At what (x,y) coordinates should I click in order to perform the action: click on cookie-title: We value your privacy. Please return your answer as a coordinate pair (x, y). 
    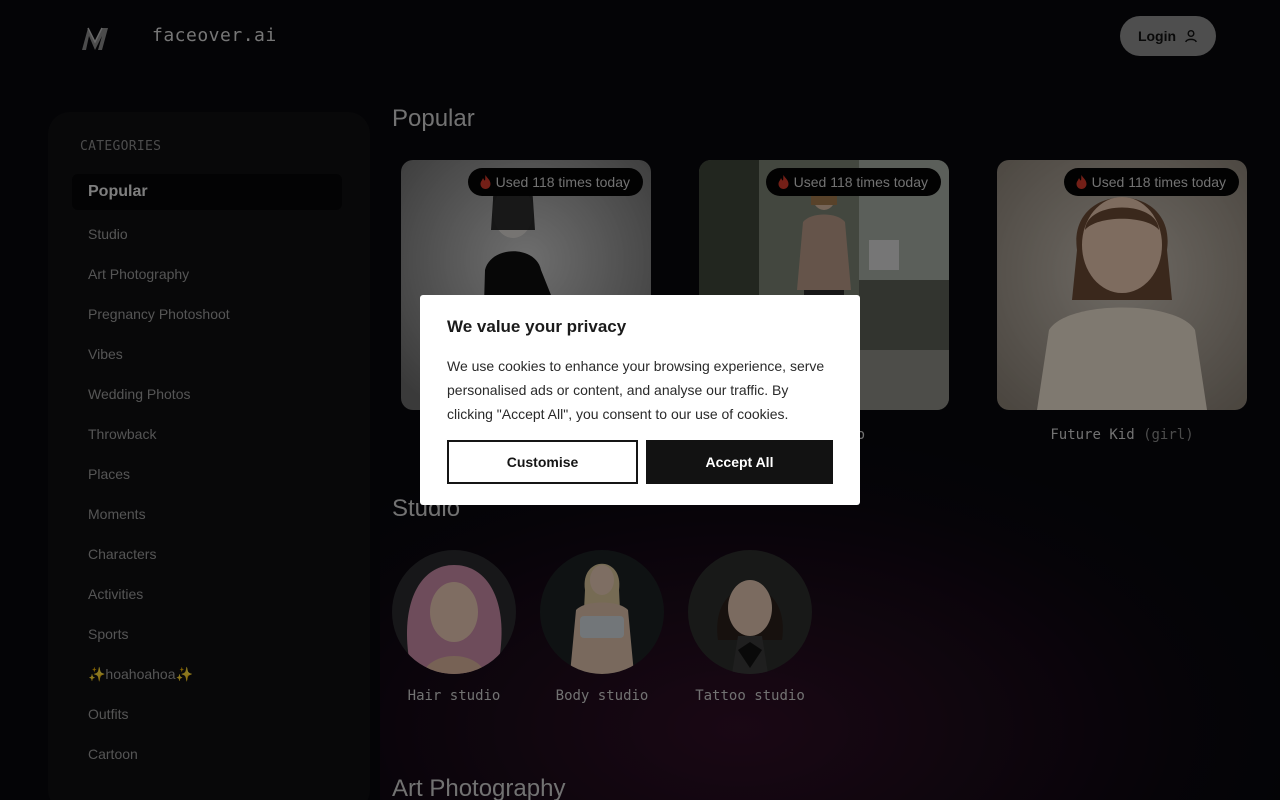
    Looking at the image, I should click on (537, 326).